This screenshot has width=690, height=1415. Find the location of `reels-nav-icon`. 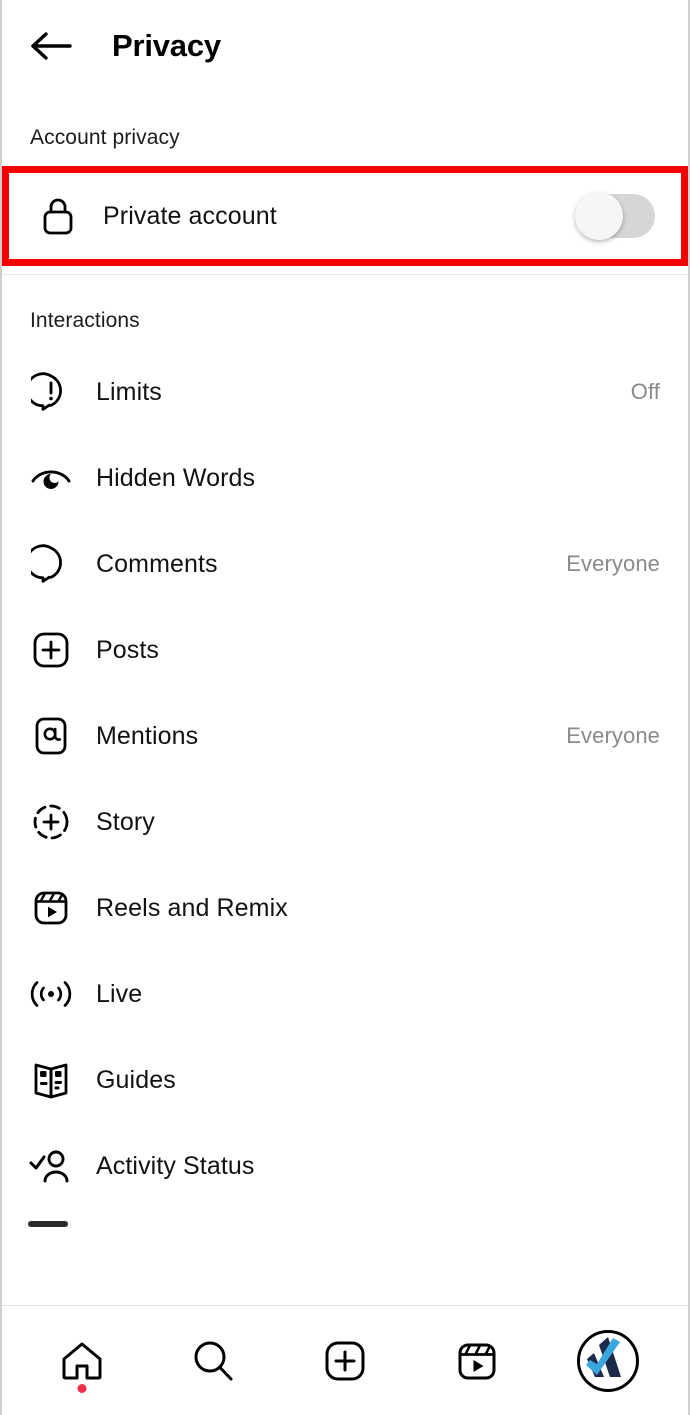

reels-nav-icon is located at coordinates (477, 1361).